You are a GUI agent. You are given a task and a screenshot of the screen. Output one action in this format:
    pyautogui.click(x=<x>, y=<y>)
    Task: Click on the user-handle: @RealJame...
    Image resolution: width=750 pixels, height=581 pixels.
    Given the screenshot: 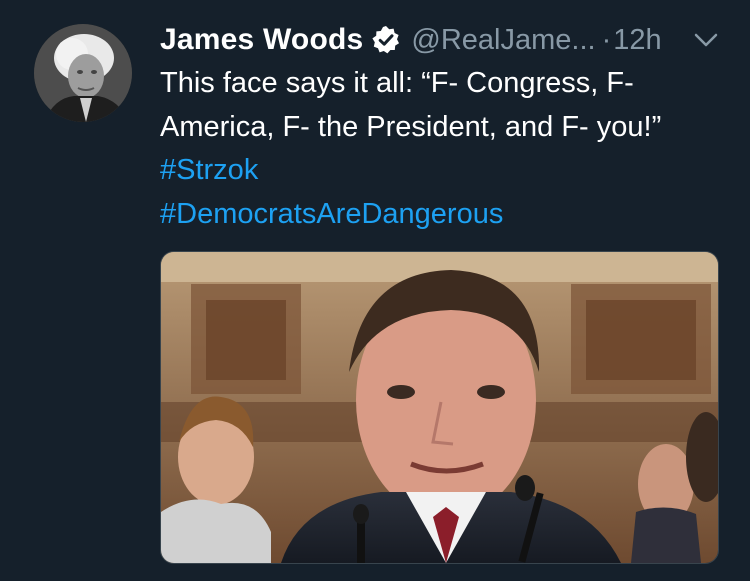 What is the action you would take?
    pyautogui.click(x=503, y=40)
    